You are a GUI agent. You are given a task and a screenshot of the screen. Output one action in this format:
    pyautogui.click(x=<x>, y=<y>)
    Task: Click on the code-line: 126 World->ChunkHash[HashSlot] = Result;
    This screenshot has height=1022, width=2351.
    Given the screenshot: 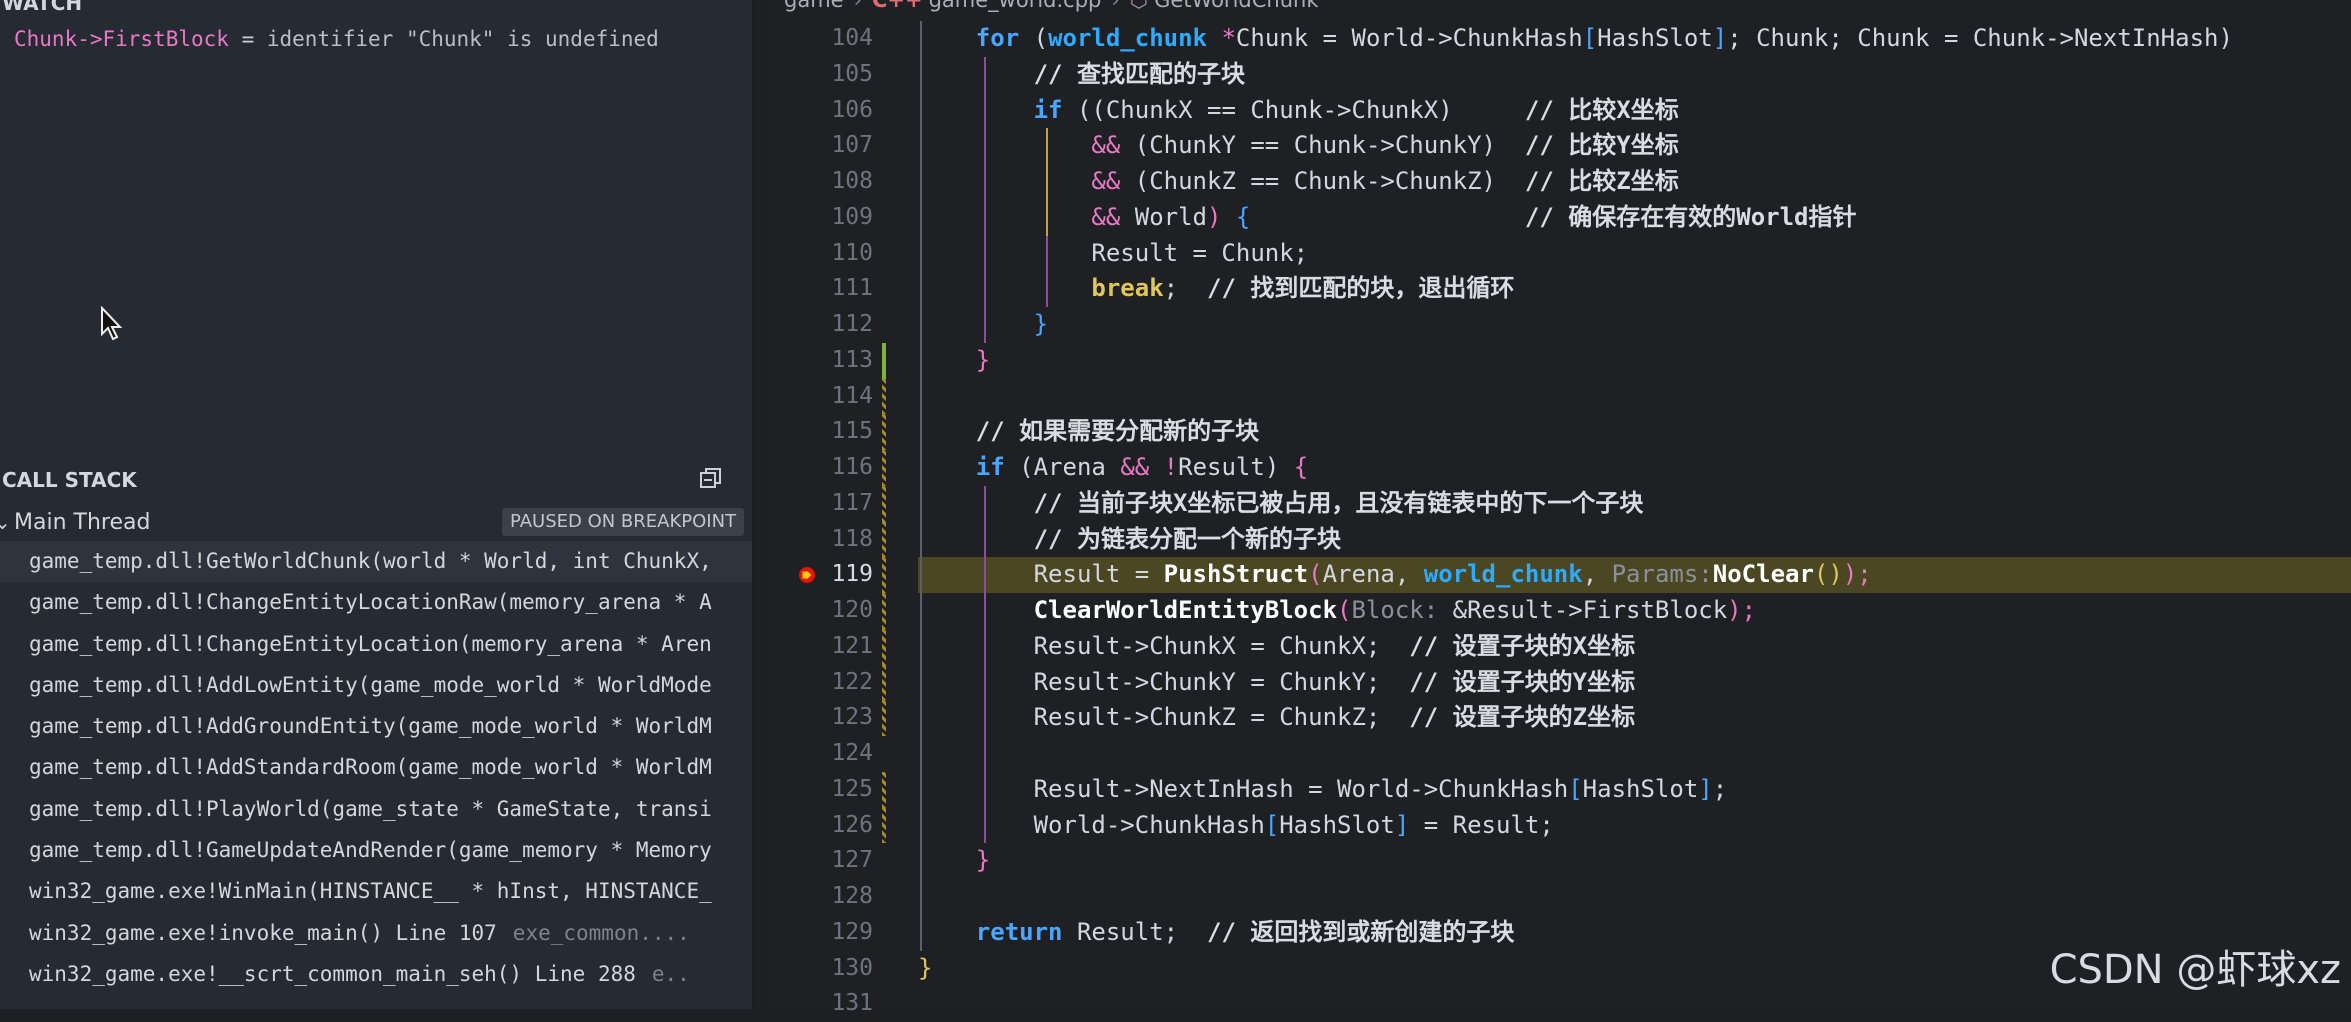 What is the action you would take?
    pyautogui.click(x=1559, y=825)
    